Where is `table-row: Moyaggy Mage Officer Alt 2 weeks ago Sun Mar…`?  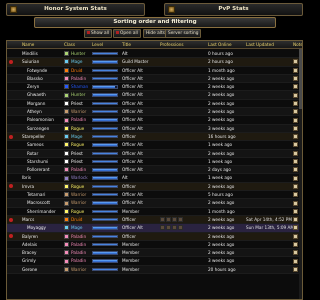 table-row: Moyaggy Mage Officer Alt 2 weeks ago Sun Mar… is located at coordinates (154, 228).